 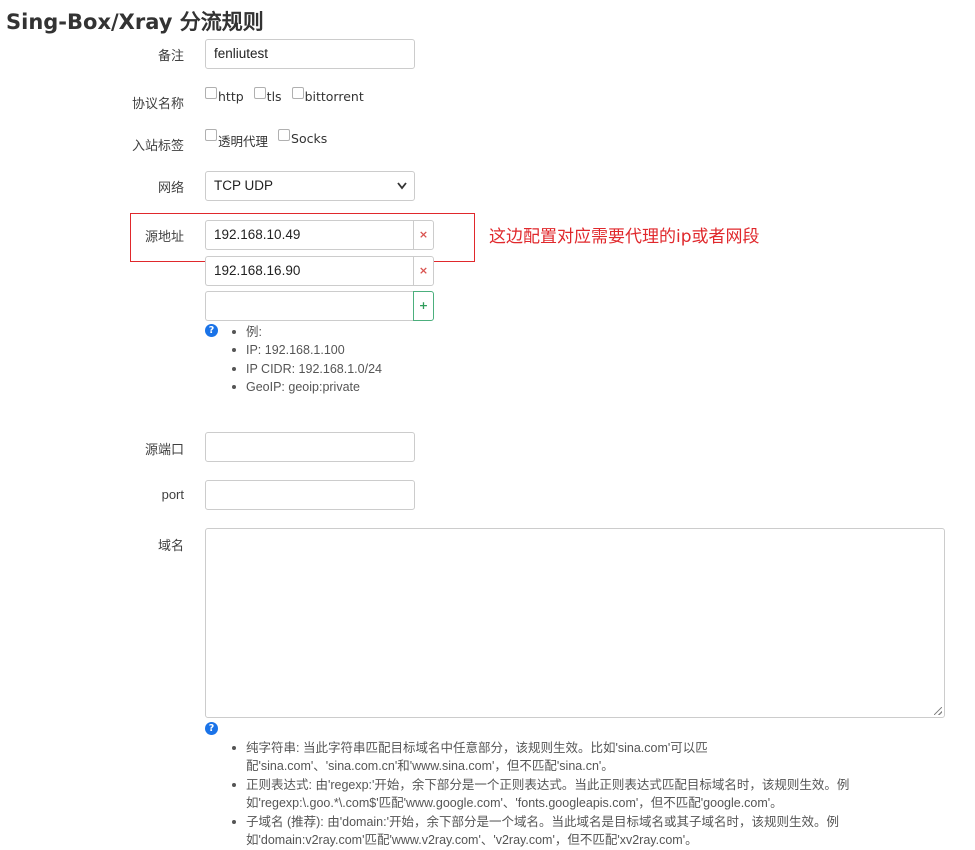 I want to click on source-input: 192.168.16.90, so click(x=309, y=271).